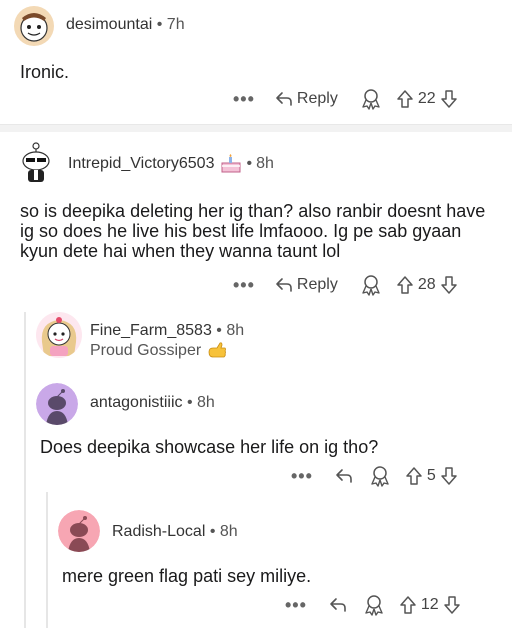 Image resolution: width=512 pixels, height=628 pixels. Describe the element at coordinates (426, 284) in the screenshot. I see `vote-count: 28` at that location.